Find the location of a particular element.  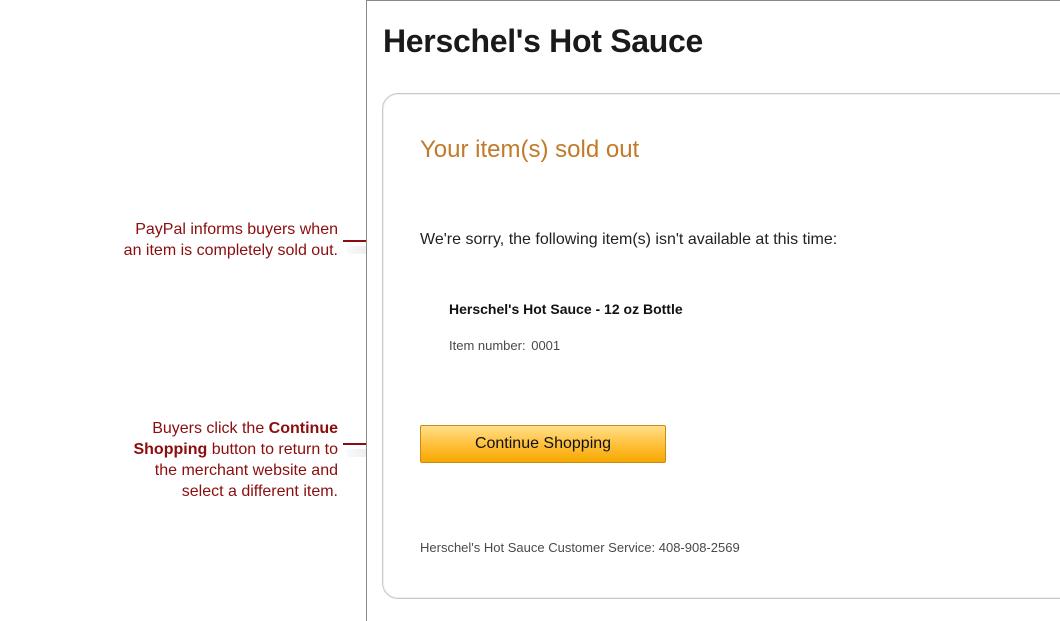

annotation-line: Buyers click the Continue is located at coordinates (235, 428).